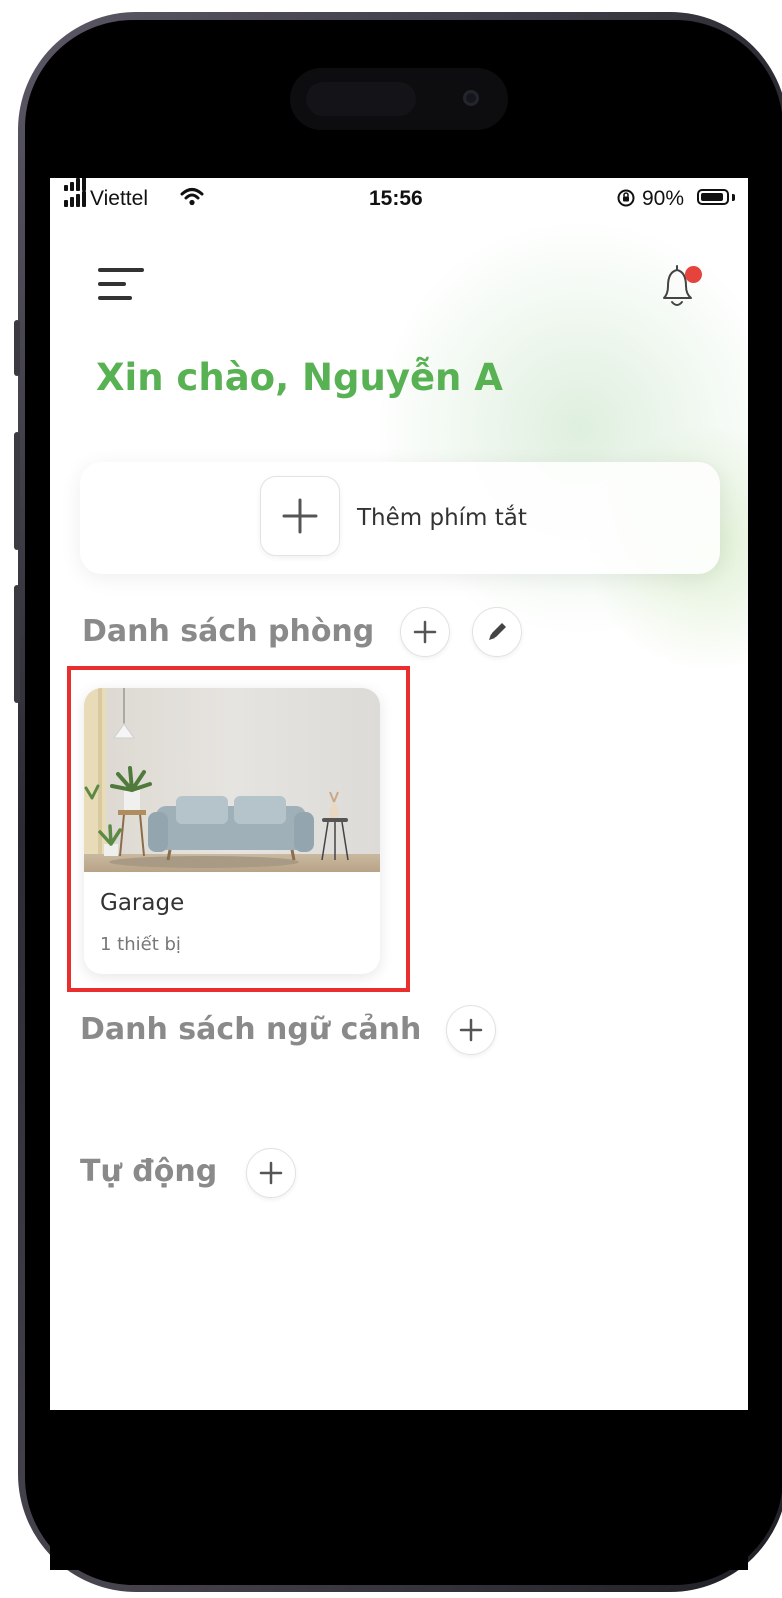  I want to click on menu-icon, so click(122, 284).